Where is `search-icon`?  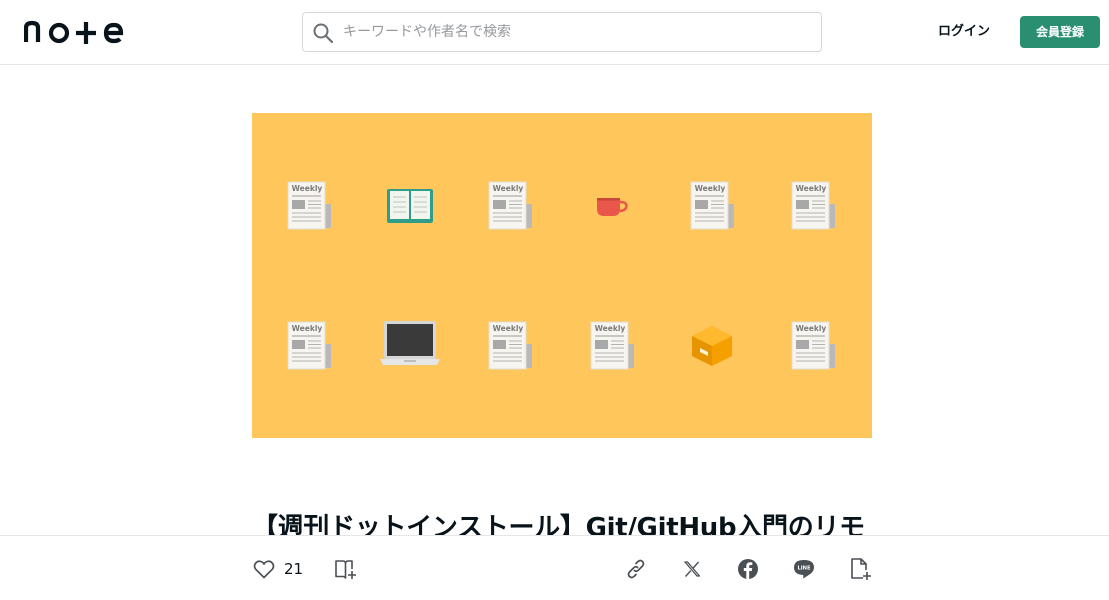
search-icon is located at coordinates (323, 33).